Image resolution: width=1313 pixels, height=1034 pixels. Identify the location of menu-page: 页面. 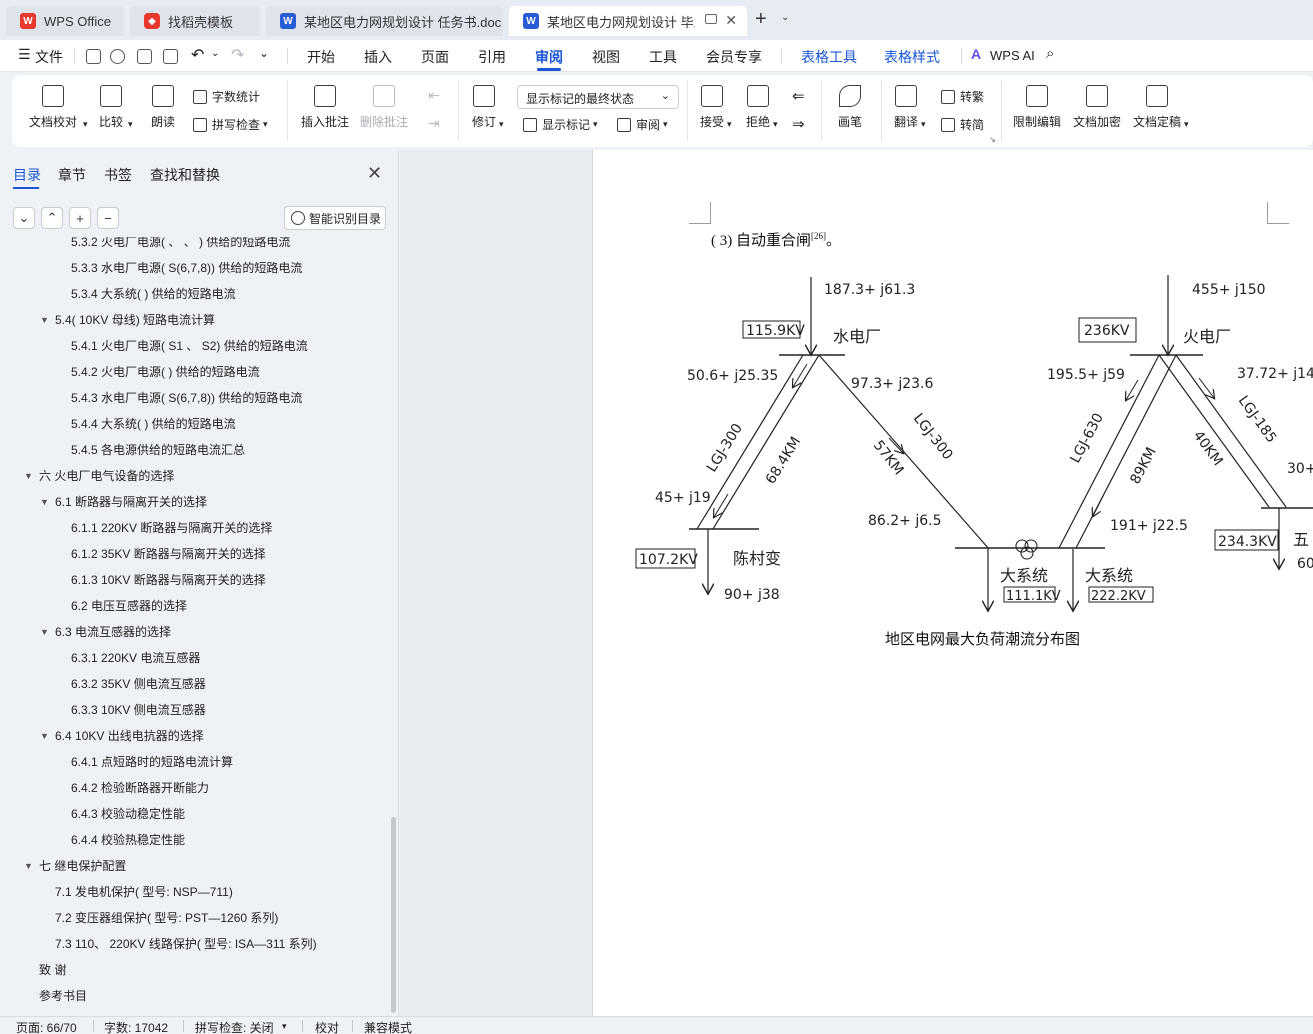
(435, 57).